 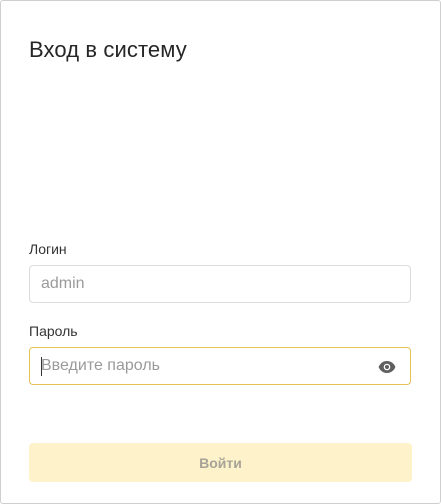 I want to click on eye-icon, so click(x=387, y=367).